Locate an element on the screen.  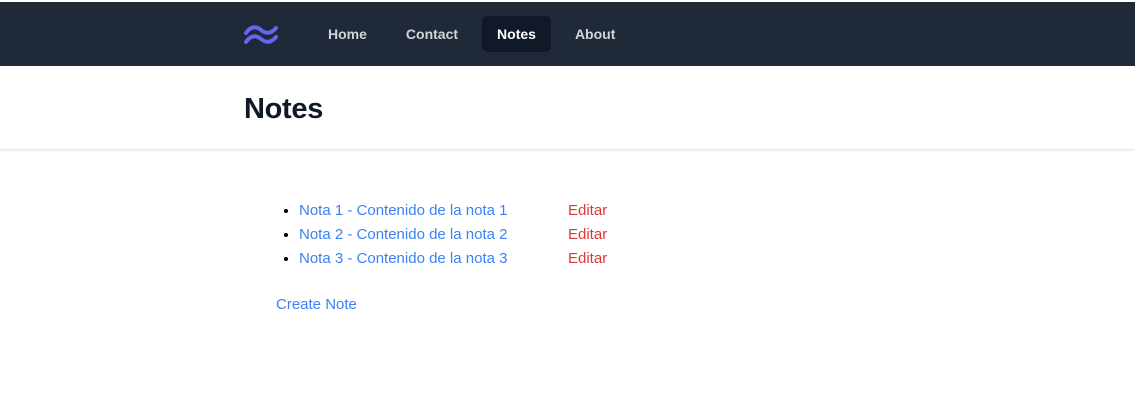
page-title: Notes is located at coordinates (284, 109).